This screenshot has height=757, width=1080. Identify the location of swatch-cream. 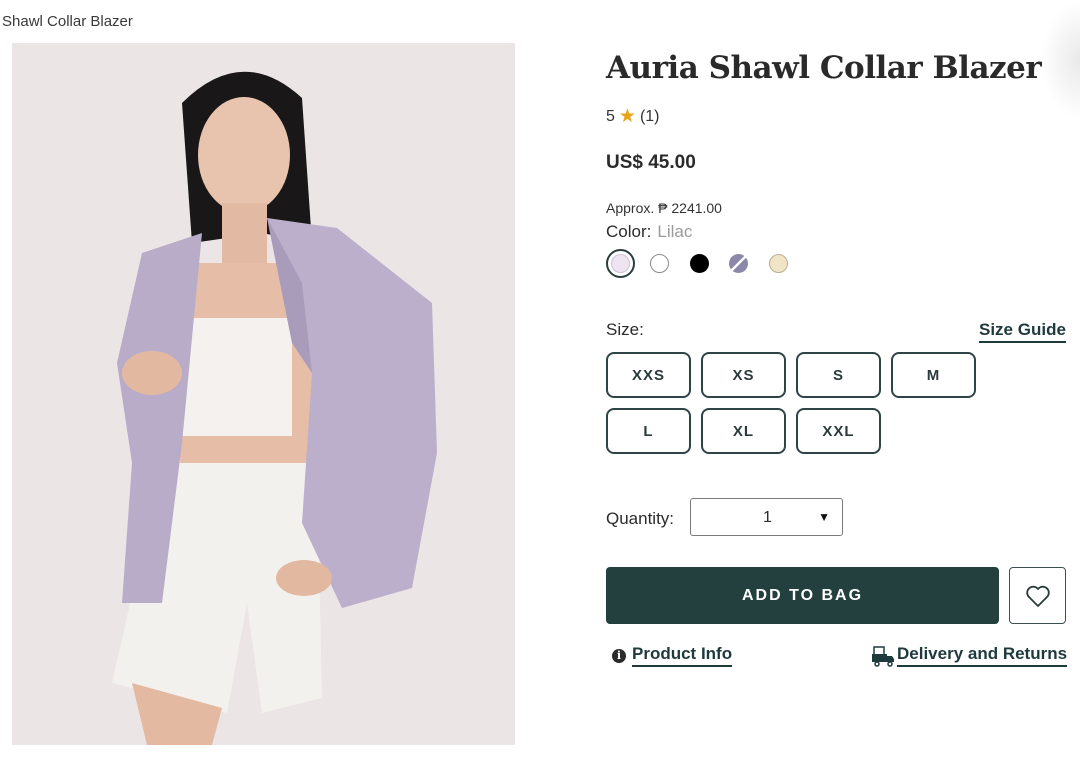
(778, 263).